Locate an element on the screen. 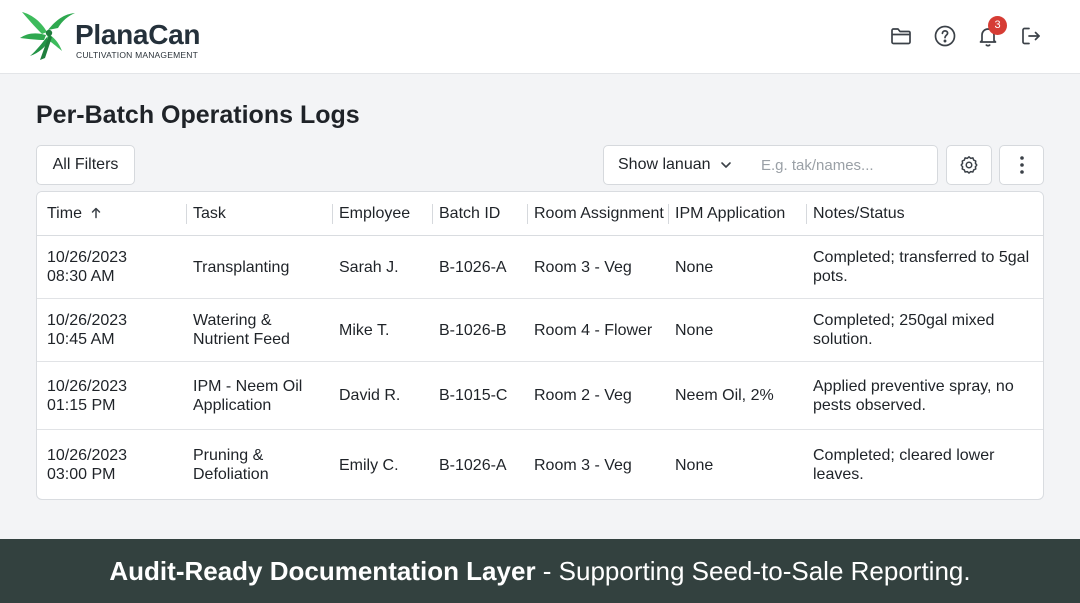  column-header-ipm-application: IPM Application is located at coordinates (730, 213).